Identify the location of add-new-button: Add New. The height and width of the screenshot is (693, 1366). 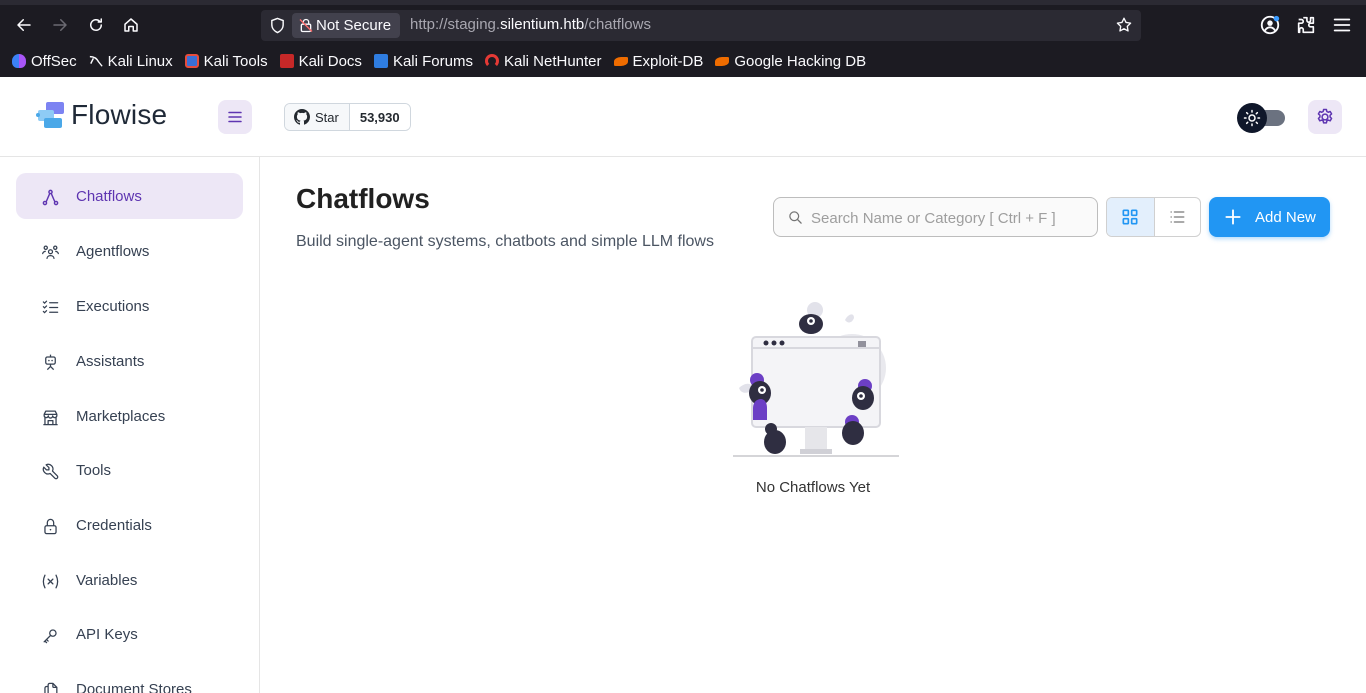
(1269, 217).